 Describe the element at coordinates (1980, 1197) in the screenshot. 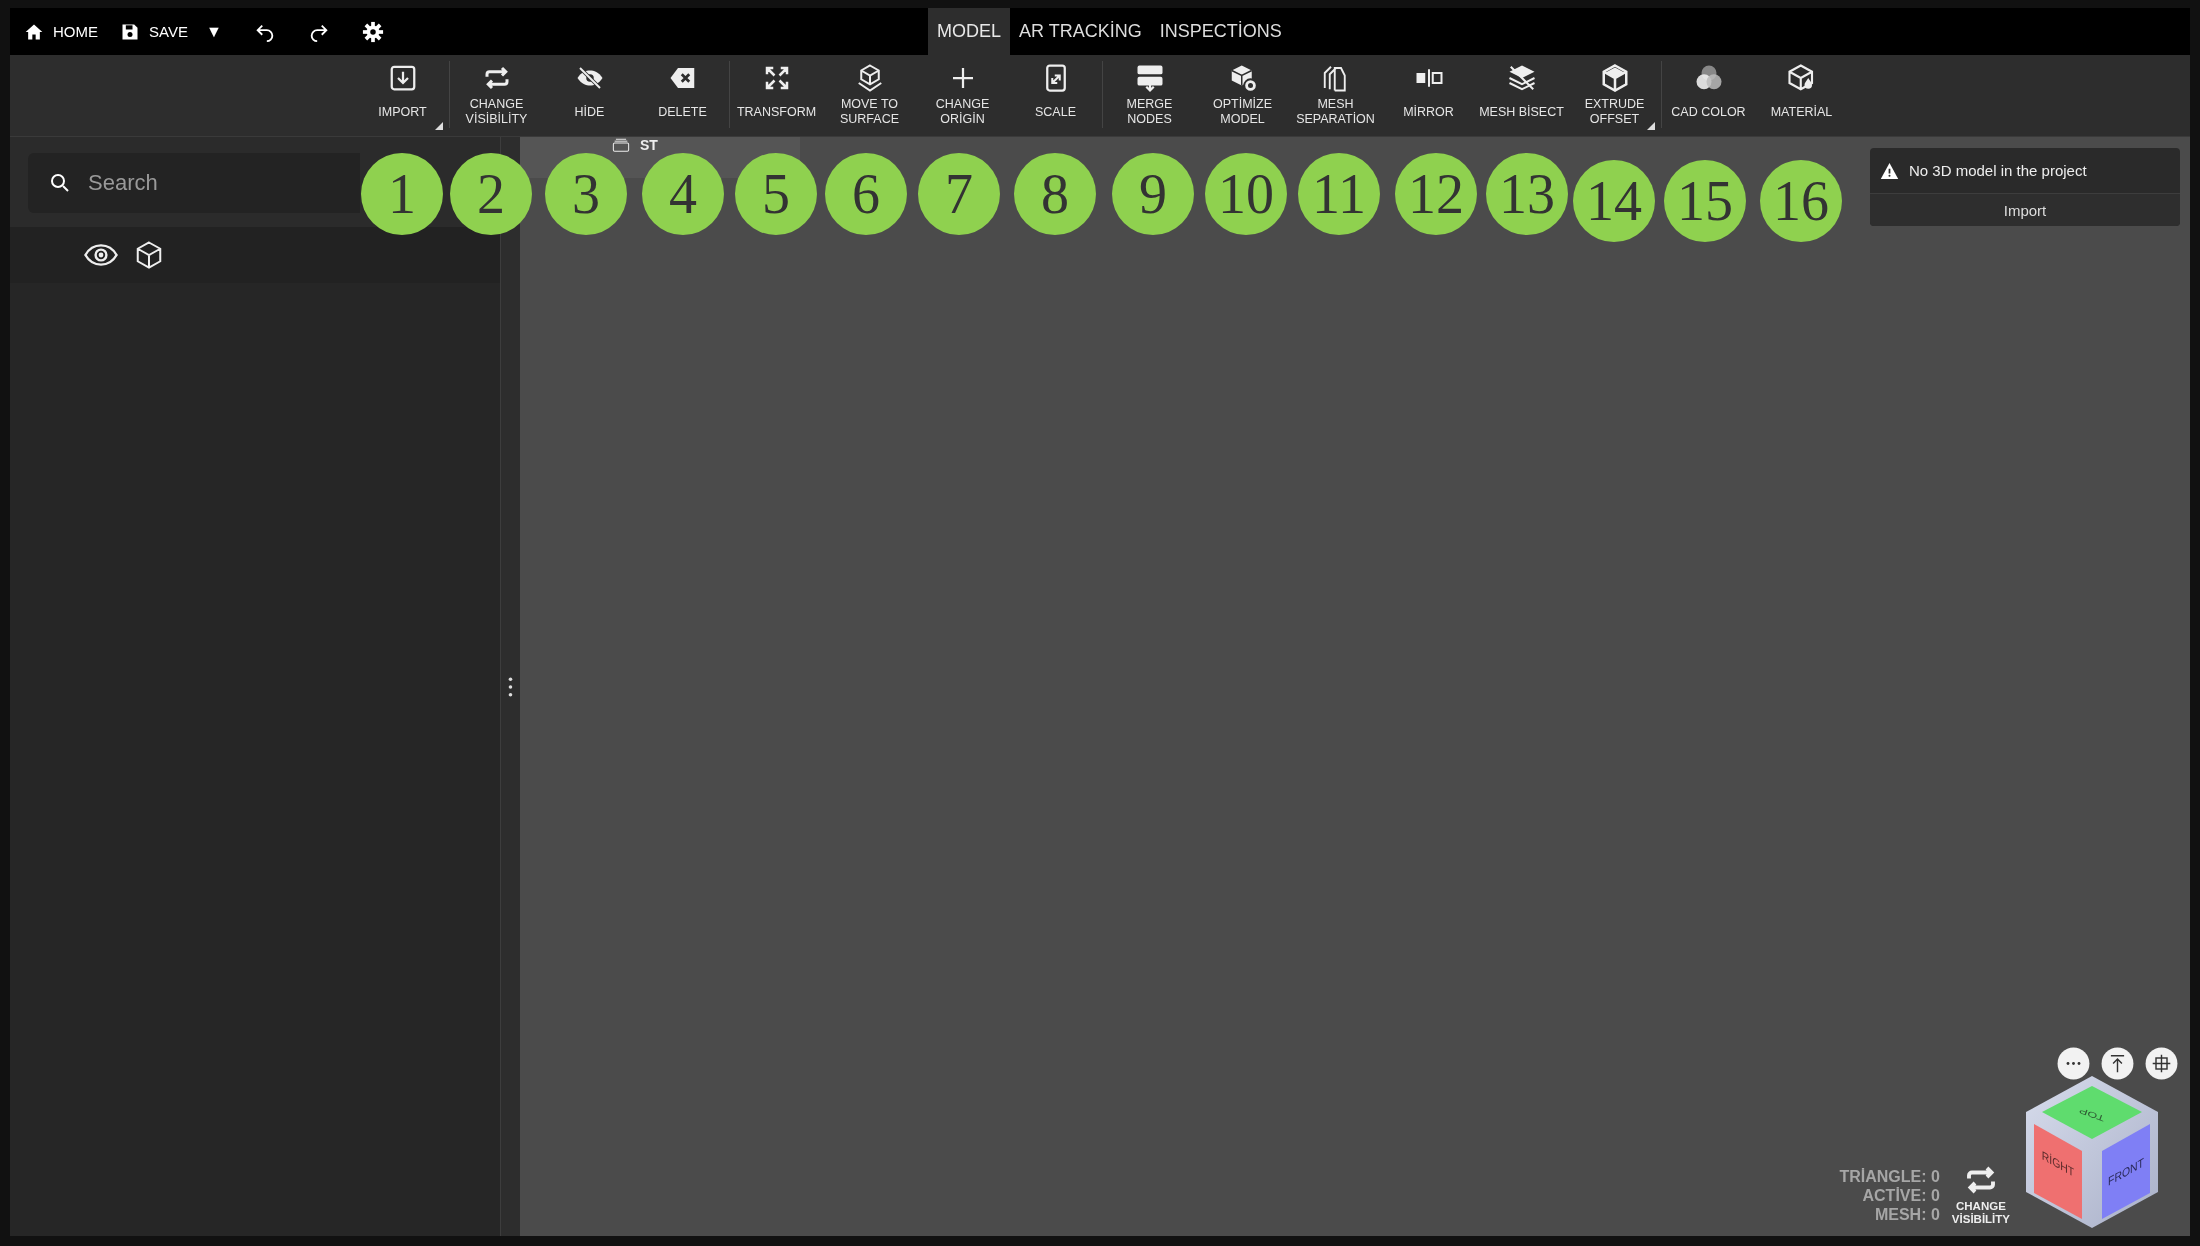

I see `change-visibility-button: CHANGE VİSİBİLİTY` at that location.